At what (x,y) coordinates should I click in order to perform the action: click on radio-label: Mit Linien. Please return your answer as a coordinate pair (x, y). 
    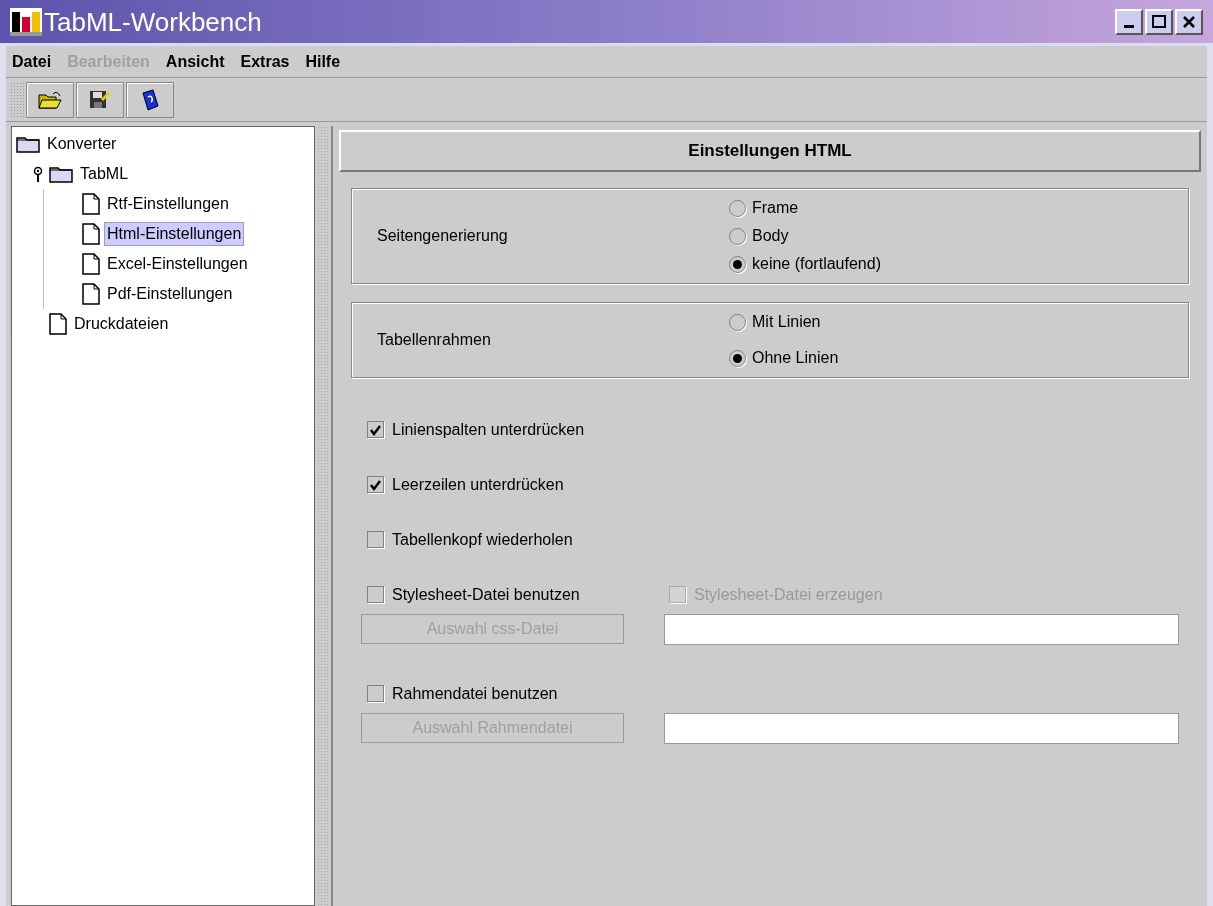
    Looking at the image, I should click on (786, 322).